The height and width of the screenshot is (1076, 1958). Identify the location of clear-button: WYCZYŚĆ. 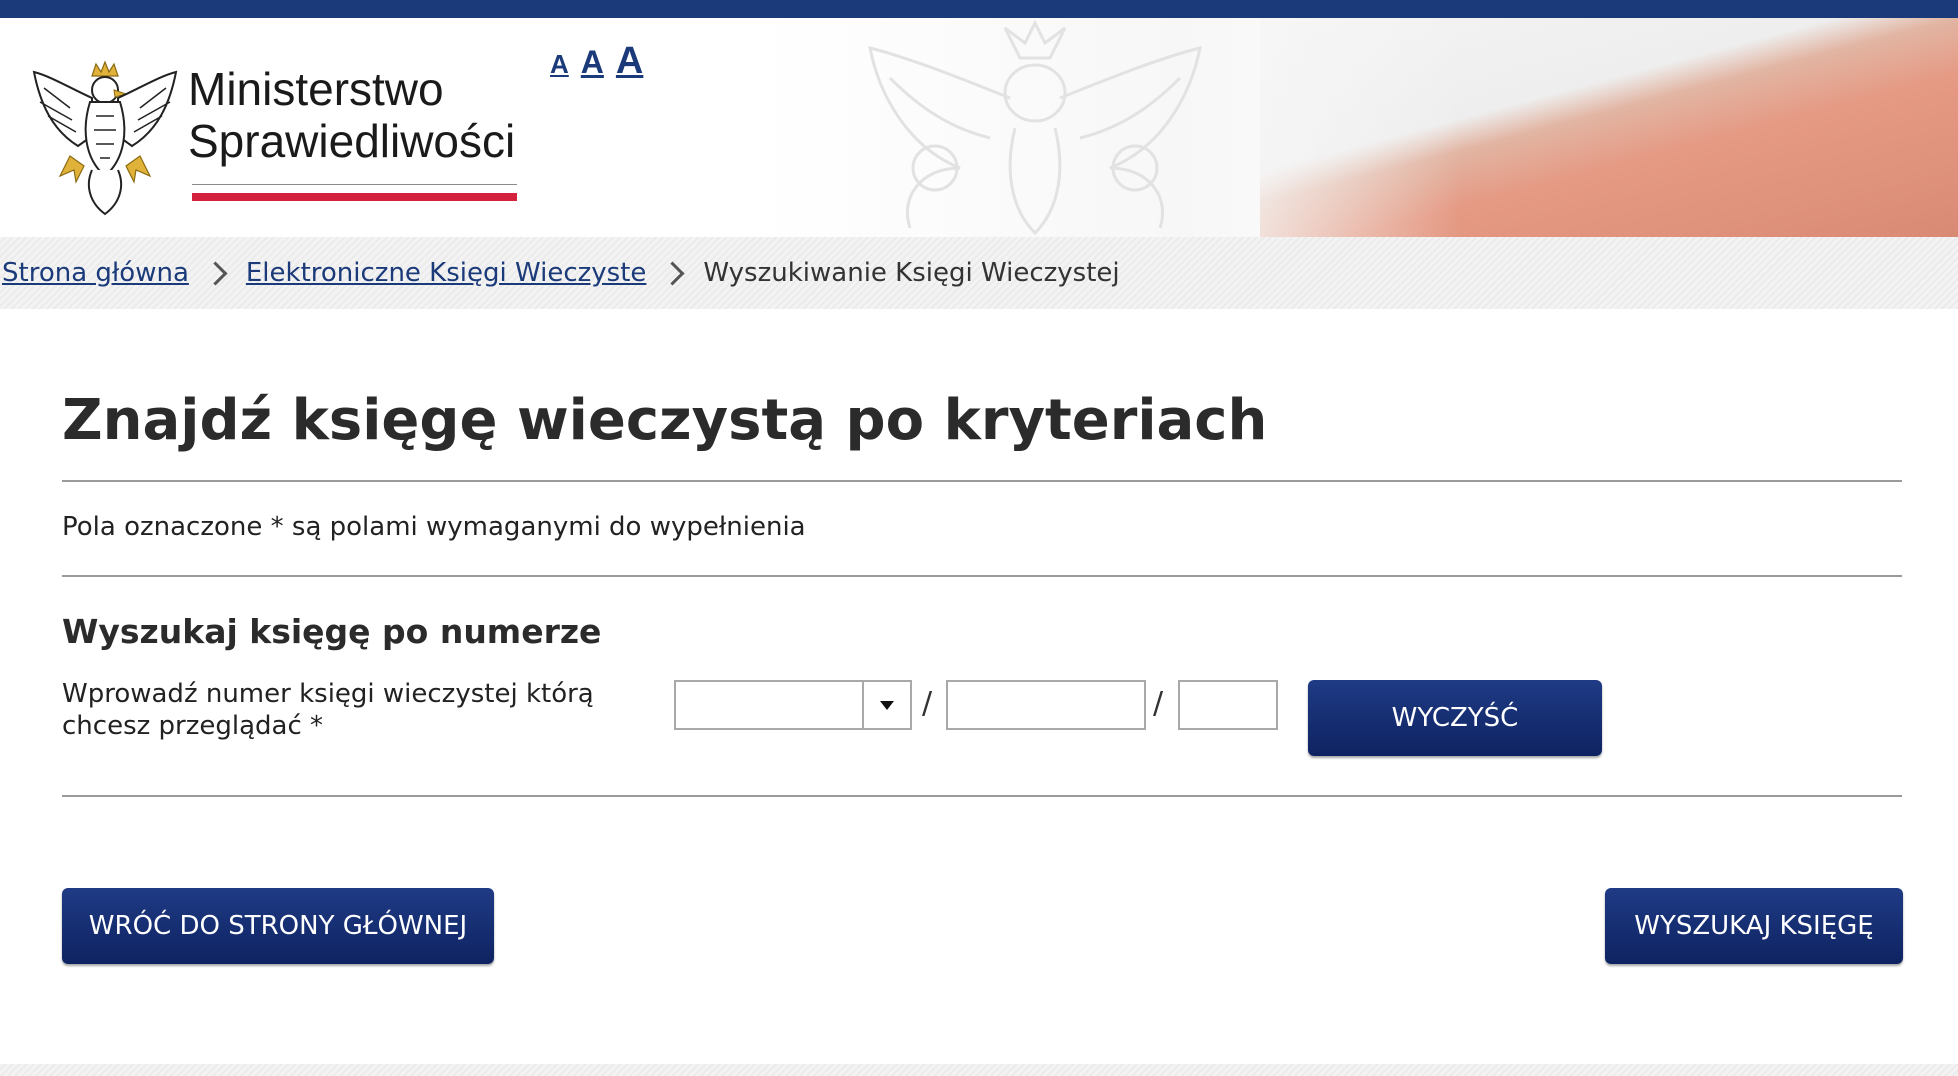
(1455, 718).